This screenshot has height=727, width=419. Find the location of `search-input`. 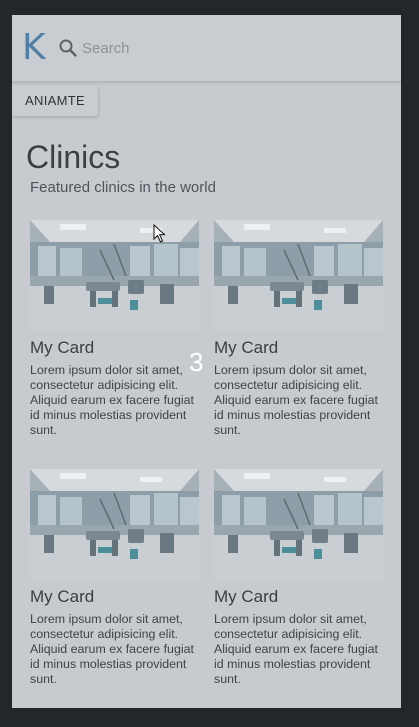

search-input is located at coordinates (192, 48).